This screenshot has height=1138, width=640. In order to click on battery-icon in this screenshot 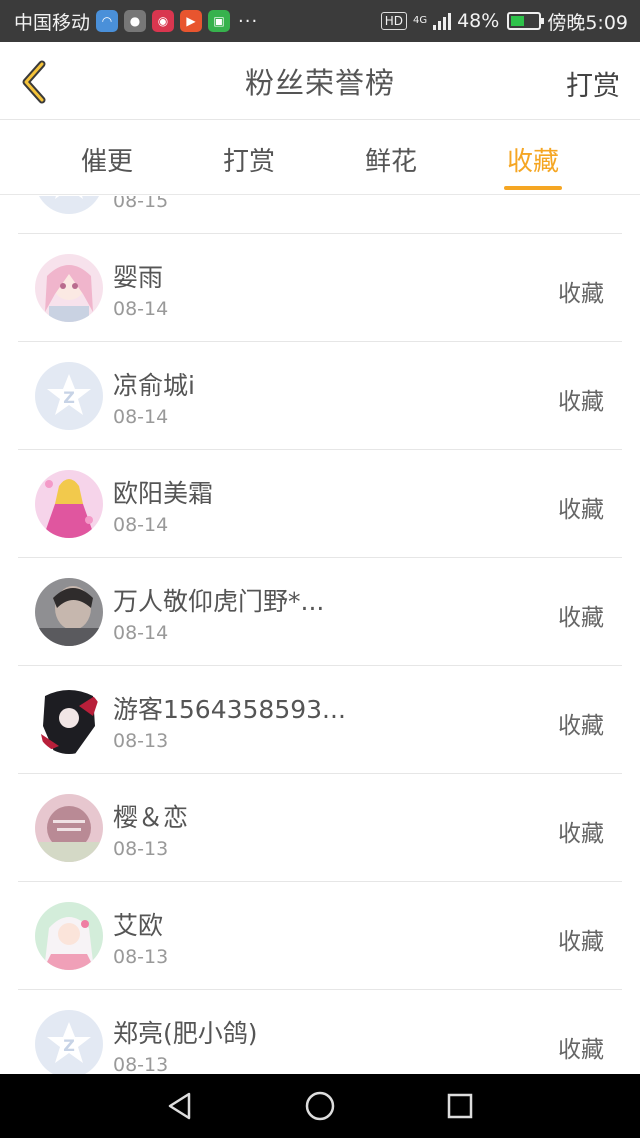, I will do `click(526, 21)`.